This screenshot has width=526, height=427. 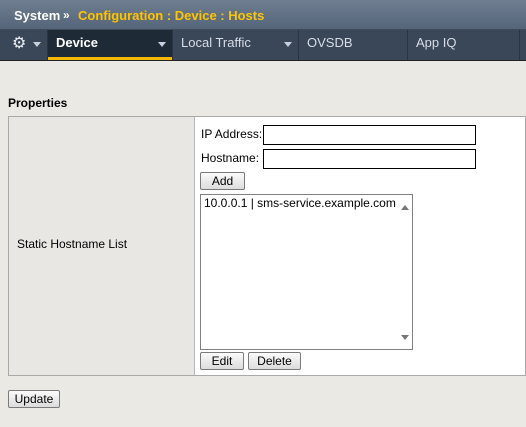 I want to click on scroll-up-icon, so click(x=405, y=207).